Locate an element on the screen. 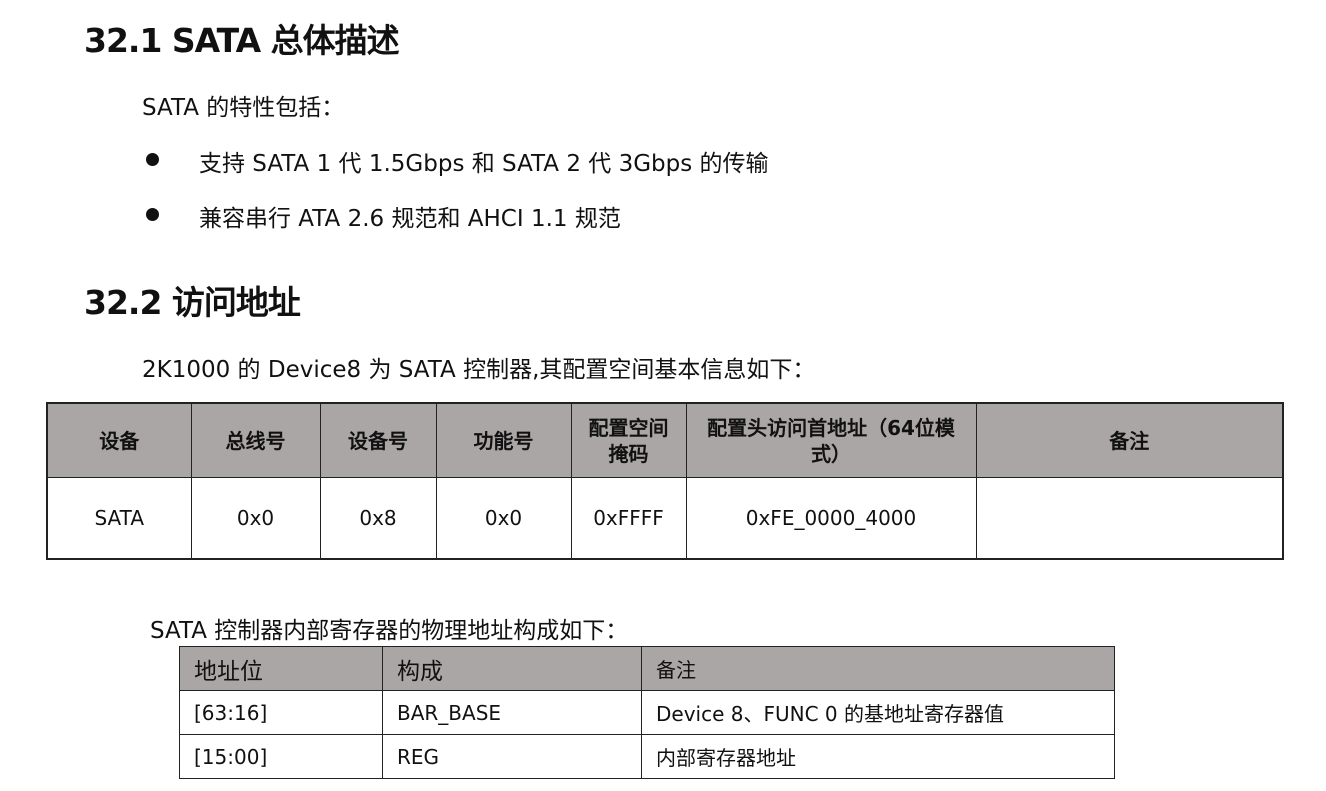  cell: Device 8、FUNC 0 的基地址寄存器值 is located at coordinates (878, 712).